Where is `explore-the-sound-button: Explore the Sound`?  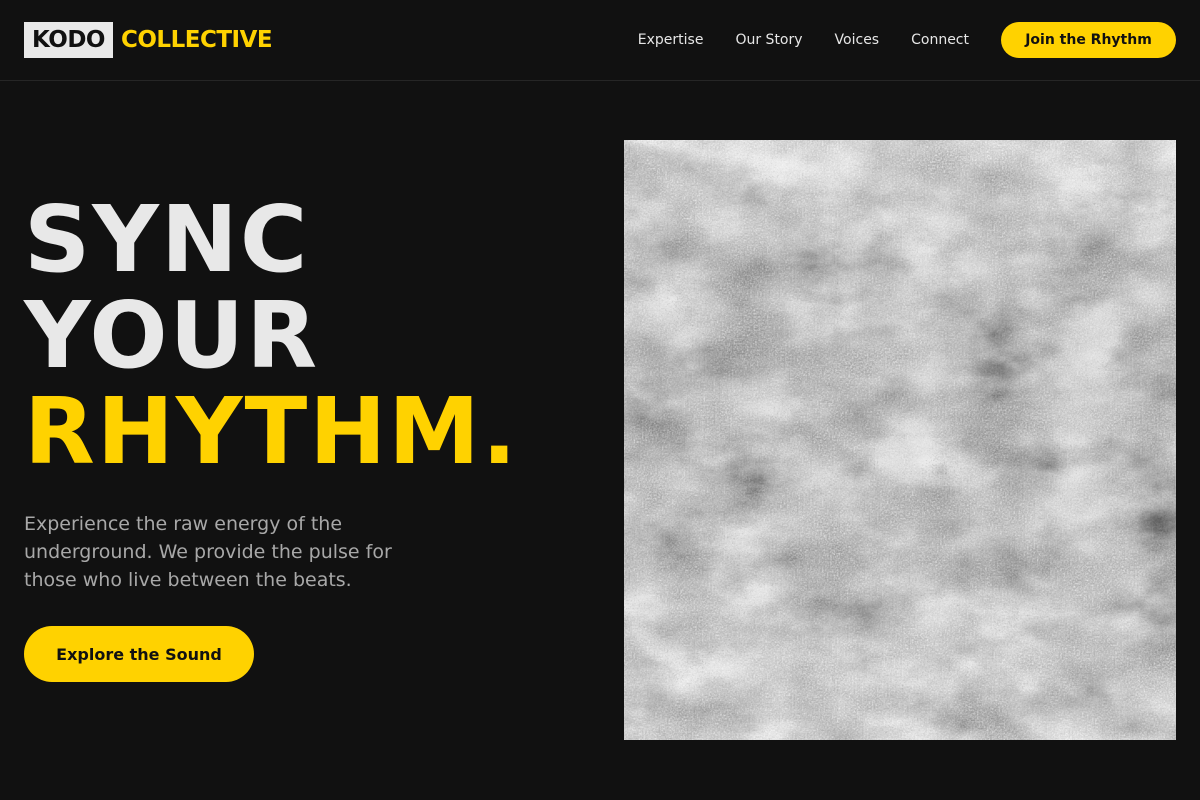 explore-the-sound-button: Explore the Sound is located at coordinates (139, 654).